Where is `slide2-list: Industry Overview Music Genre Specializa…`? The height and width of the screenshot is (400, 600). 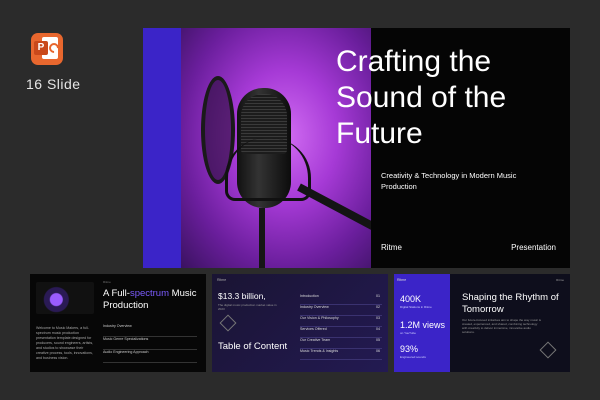 slide2-list: Industry Overview Music Genre Specializa… is located at coordinates (150, 343).